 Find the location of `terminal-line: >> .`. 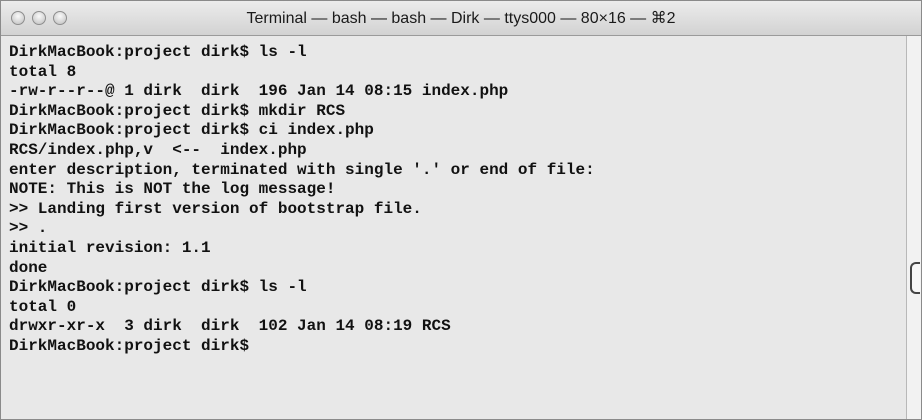

terminal-line: >> . is located at coordinates (28, 228).